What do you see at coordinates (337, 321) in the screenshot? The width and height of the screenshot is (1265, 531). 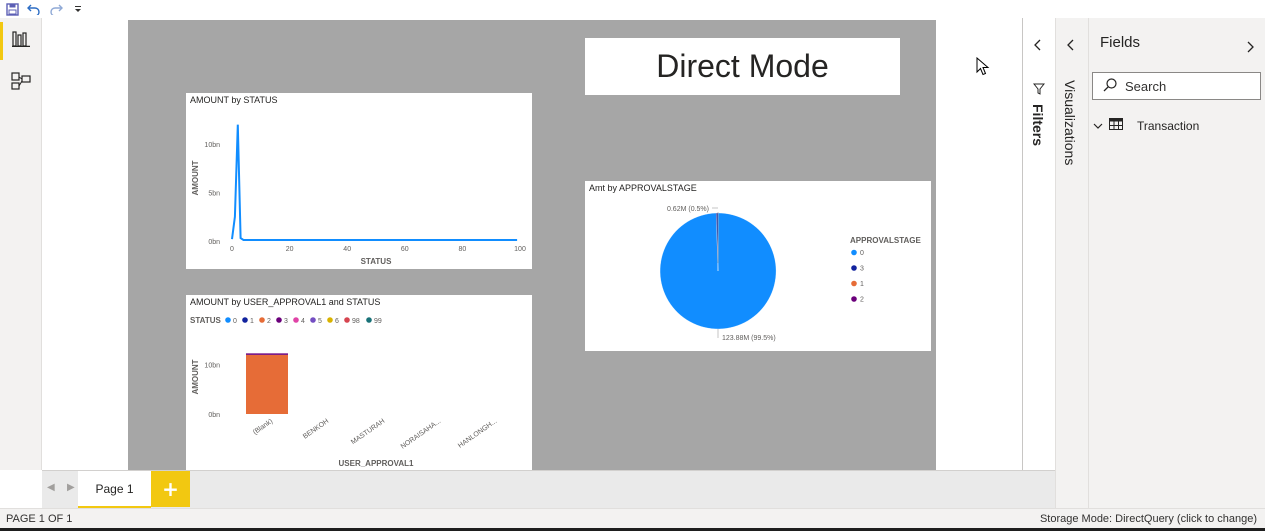 I see `bar-legend-entry: 6` at bounding box center [337, 321].